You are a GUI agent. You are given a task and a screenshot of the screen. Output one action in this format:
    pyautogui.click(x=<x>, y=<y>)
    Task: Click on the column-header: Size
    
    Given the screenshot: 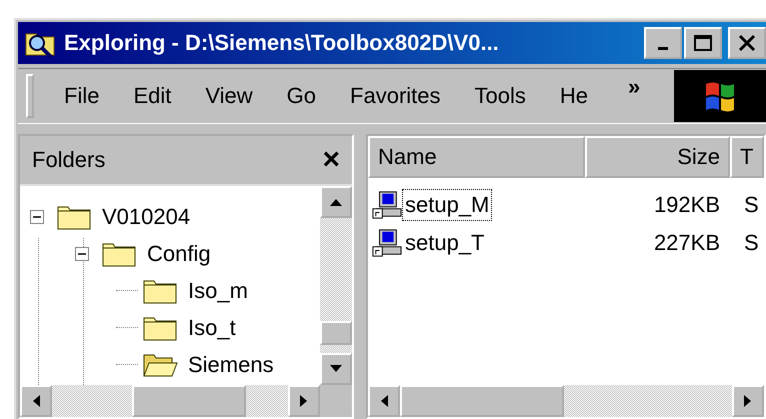 What is the action you would take?
    pyautogui.click(x=657, y=157)
    